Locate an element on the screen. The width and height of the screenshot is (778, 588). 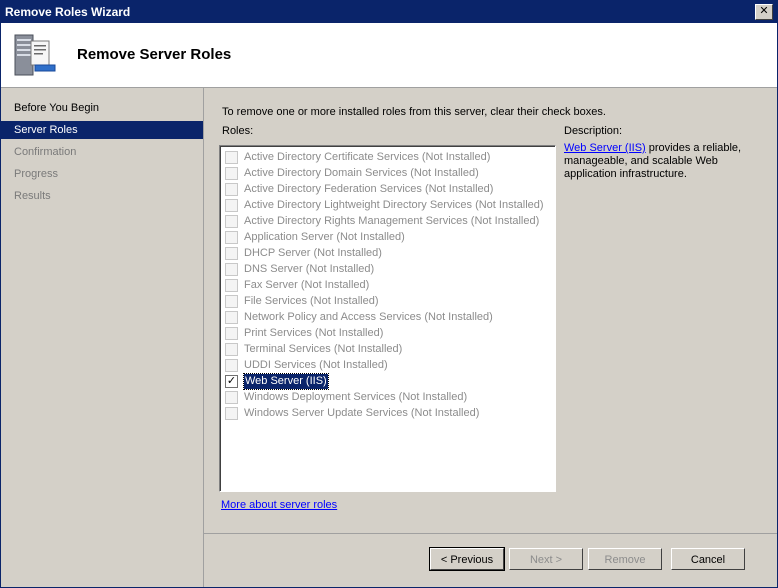
window-title: Remove Roles Wizard is located at coordinates (68, 12).